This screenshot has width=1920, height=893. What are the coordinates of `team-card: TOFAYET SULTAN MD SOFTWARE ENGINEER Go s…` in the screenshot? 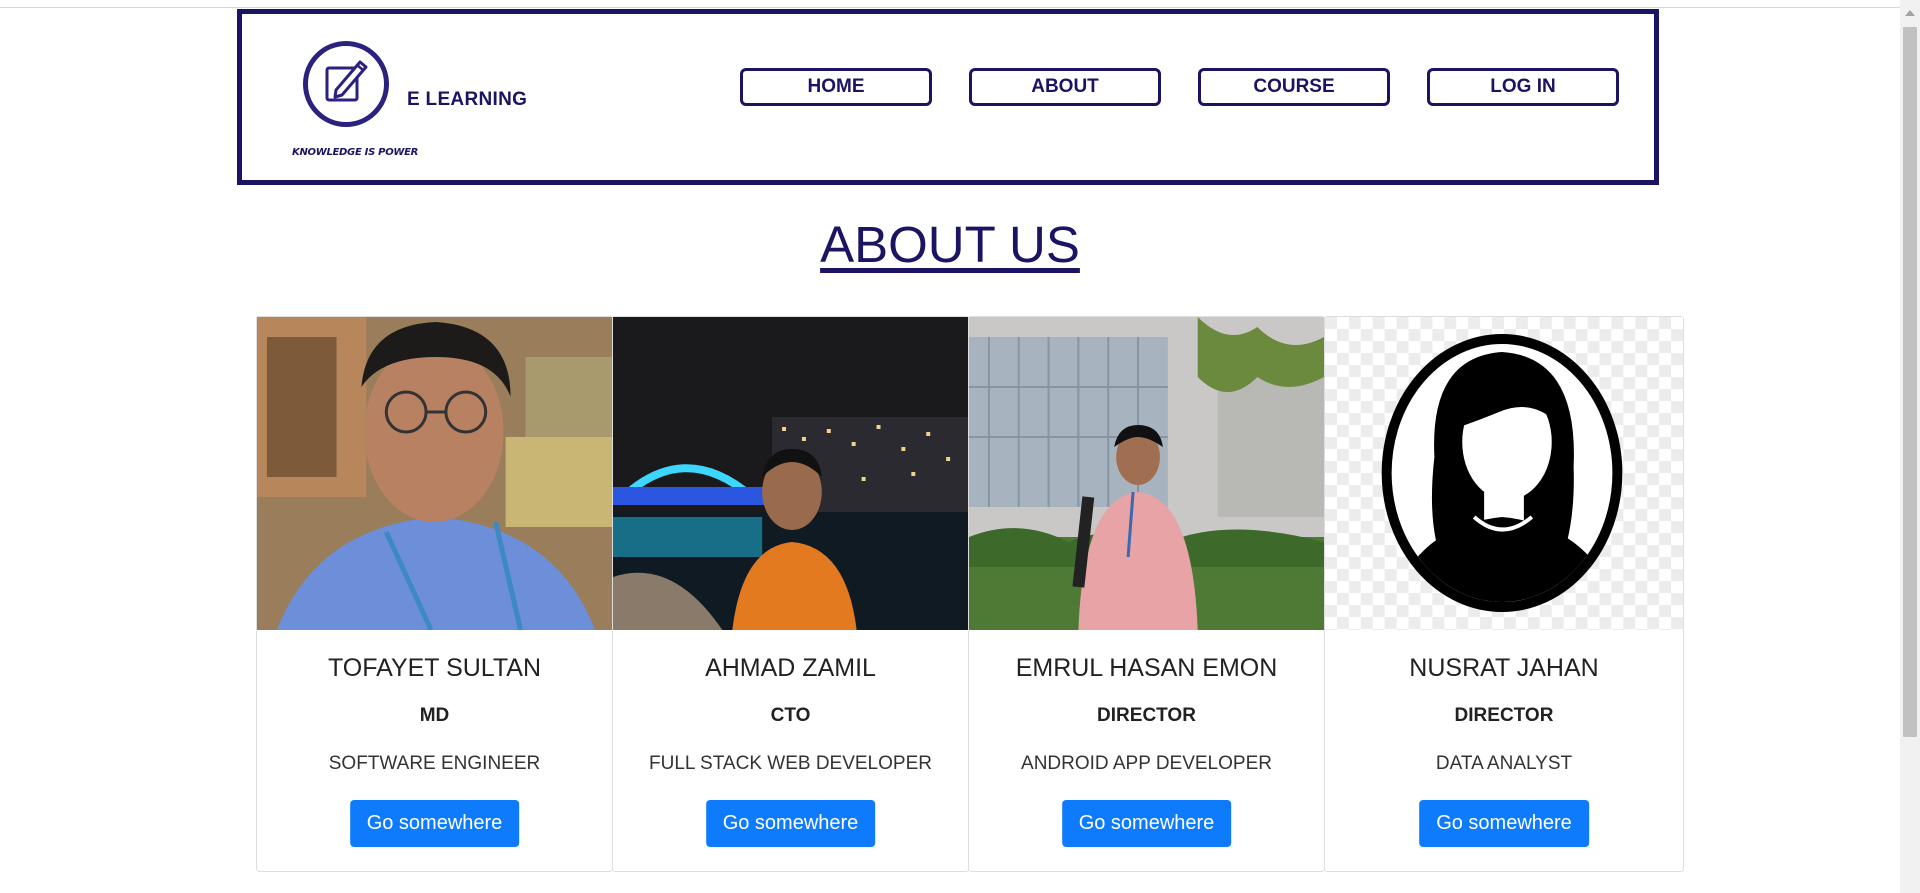 It's located at (434, 594).